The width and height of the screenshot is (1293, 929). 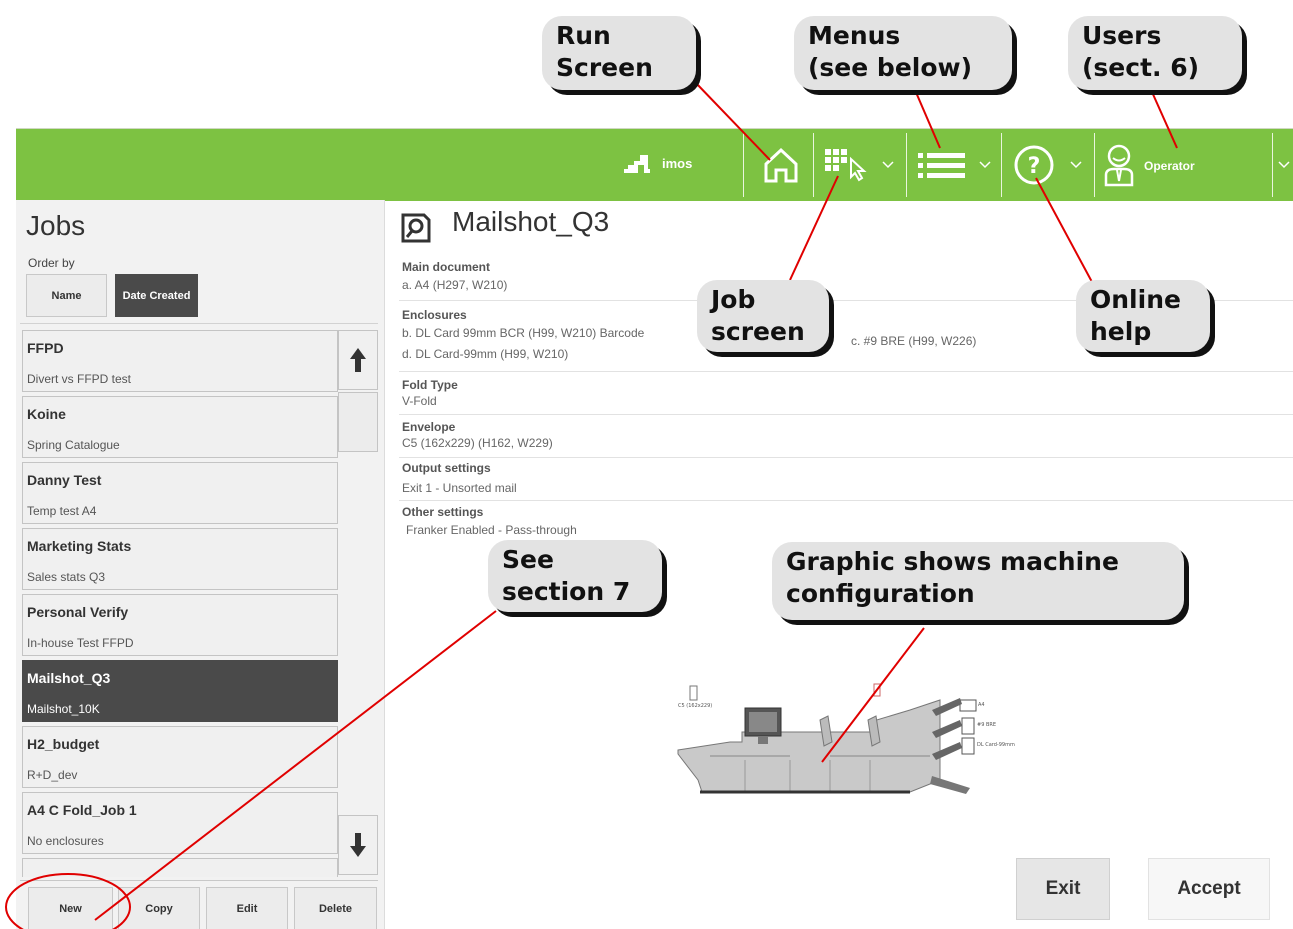 I want to click on job-item: Personal Verify In-house Test FFPD, so click(x=180, y=625).